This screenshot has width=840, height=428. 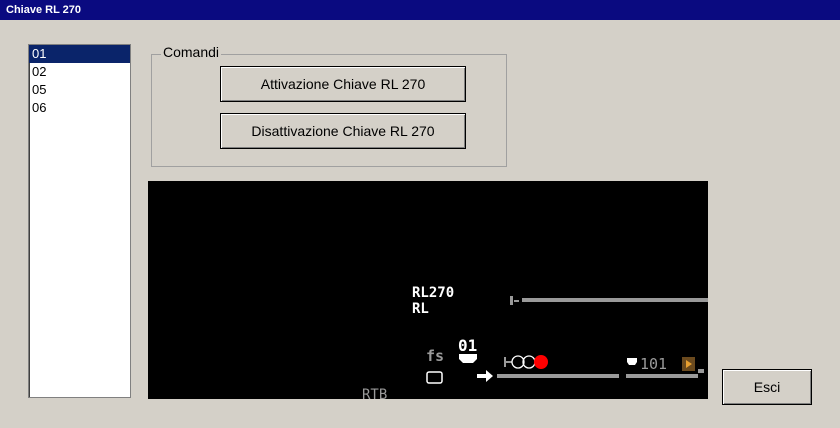 What do you see at coordinates (509, 362) in the screenshot?
I see `signal-mast-arm` at bounding box center [509, 362].